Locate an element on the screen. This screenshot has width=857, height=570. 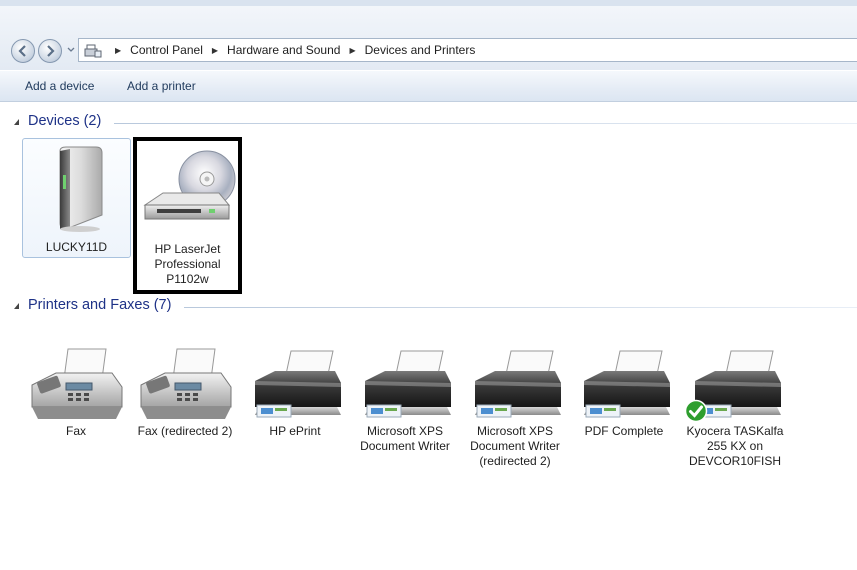
device-lucky11d: LUCKY11D is located at coordinates (76, 198).